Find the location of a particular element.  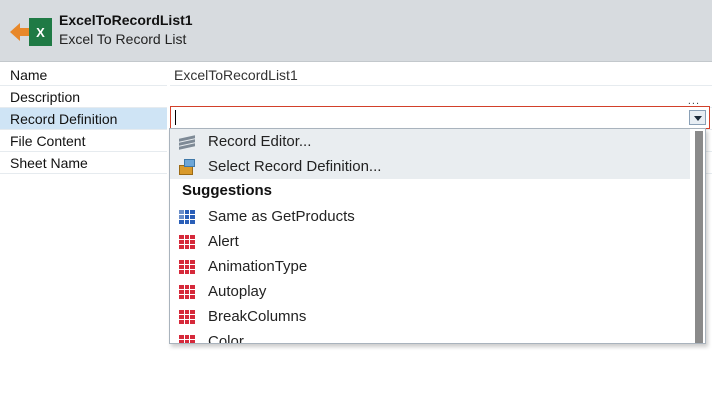

widget-title: ExcelToRecordList1 is located at coordinates (126, 20).